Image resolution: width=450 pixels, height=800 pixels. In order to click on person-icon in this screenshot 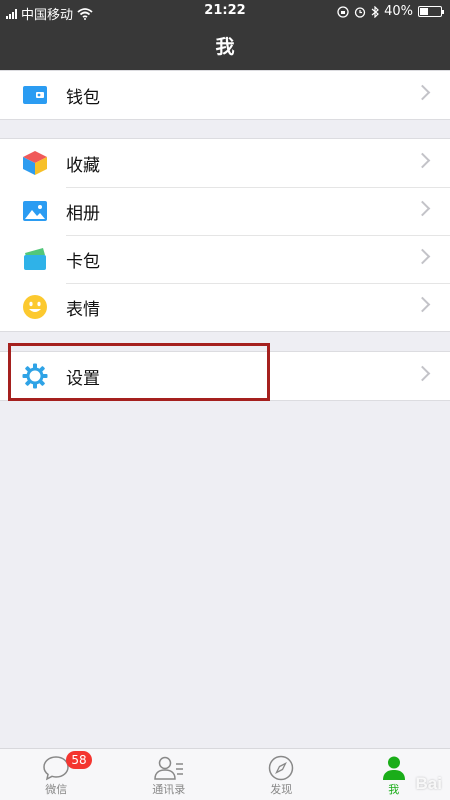, I will do `click(393, 768)`.